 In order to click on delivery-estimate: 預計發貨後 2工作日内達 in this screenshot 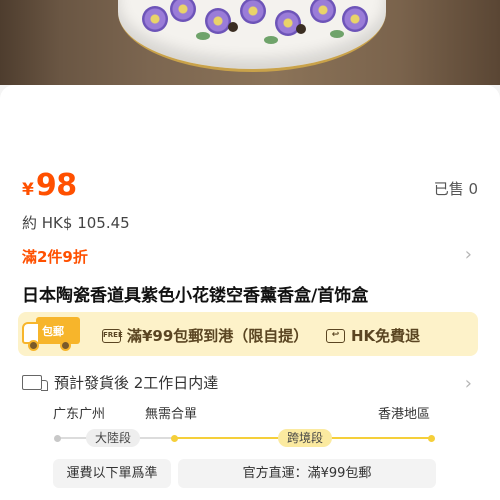, I will do `click(120, 382)`.